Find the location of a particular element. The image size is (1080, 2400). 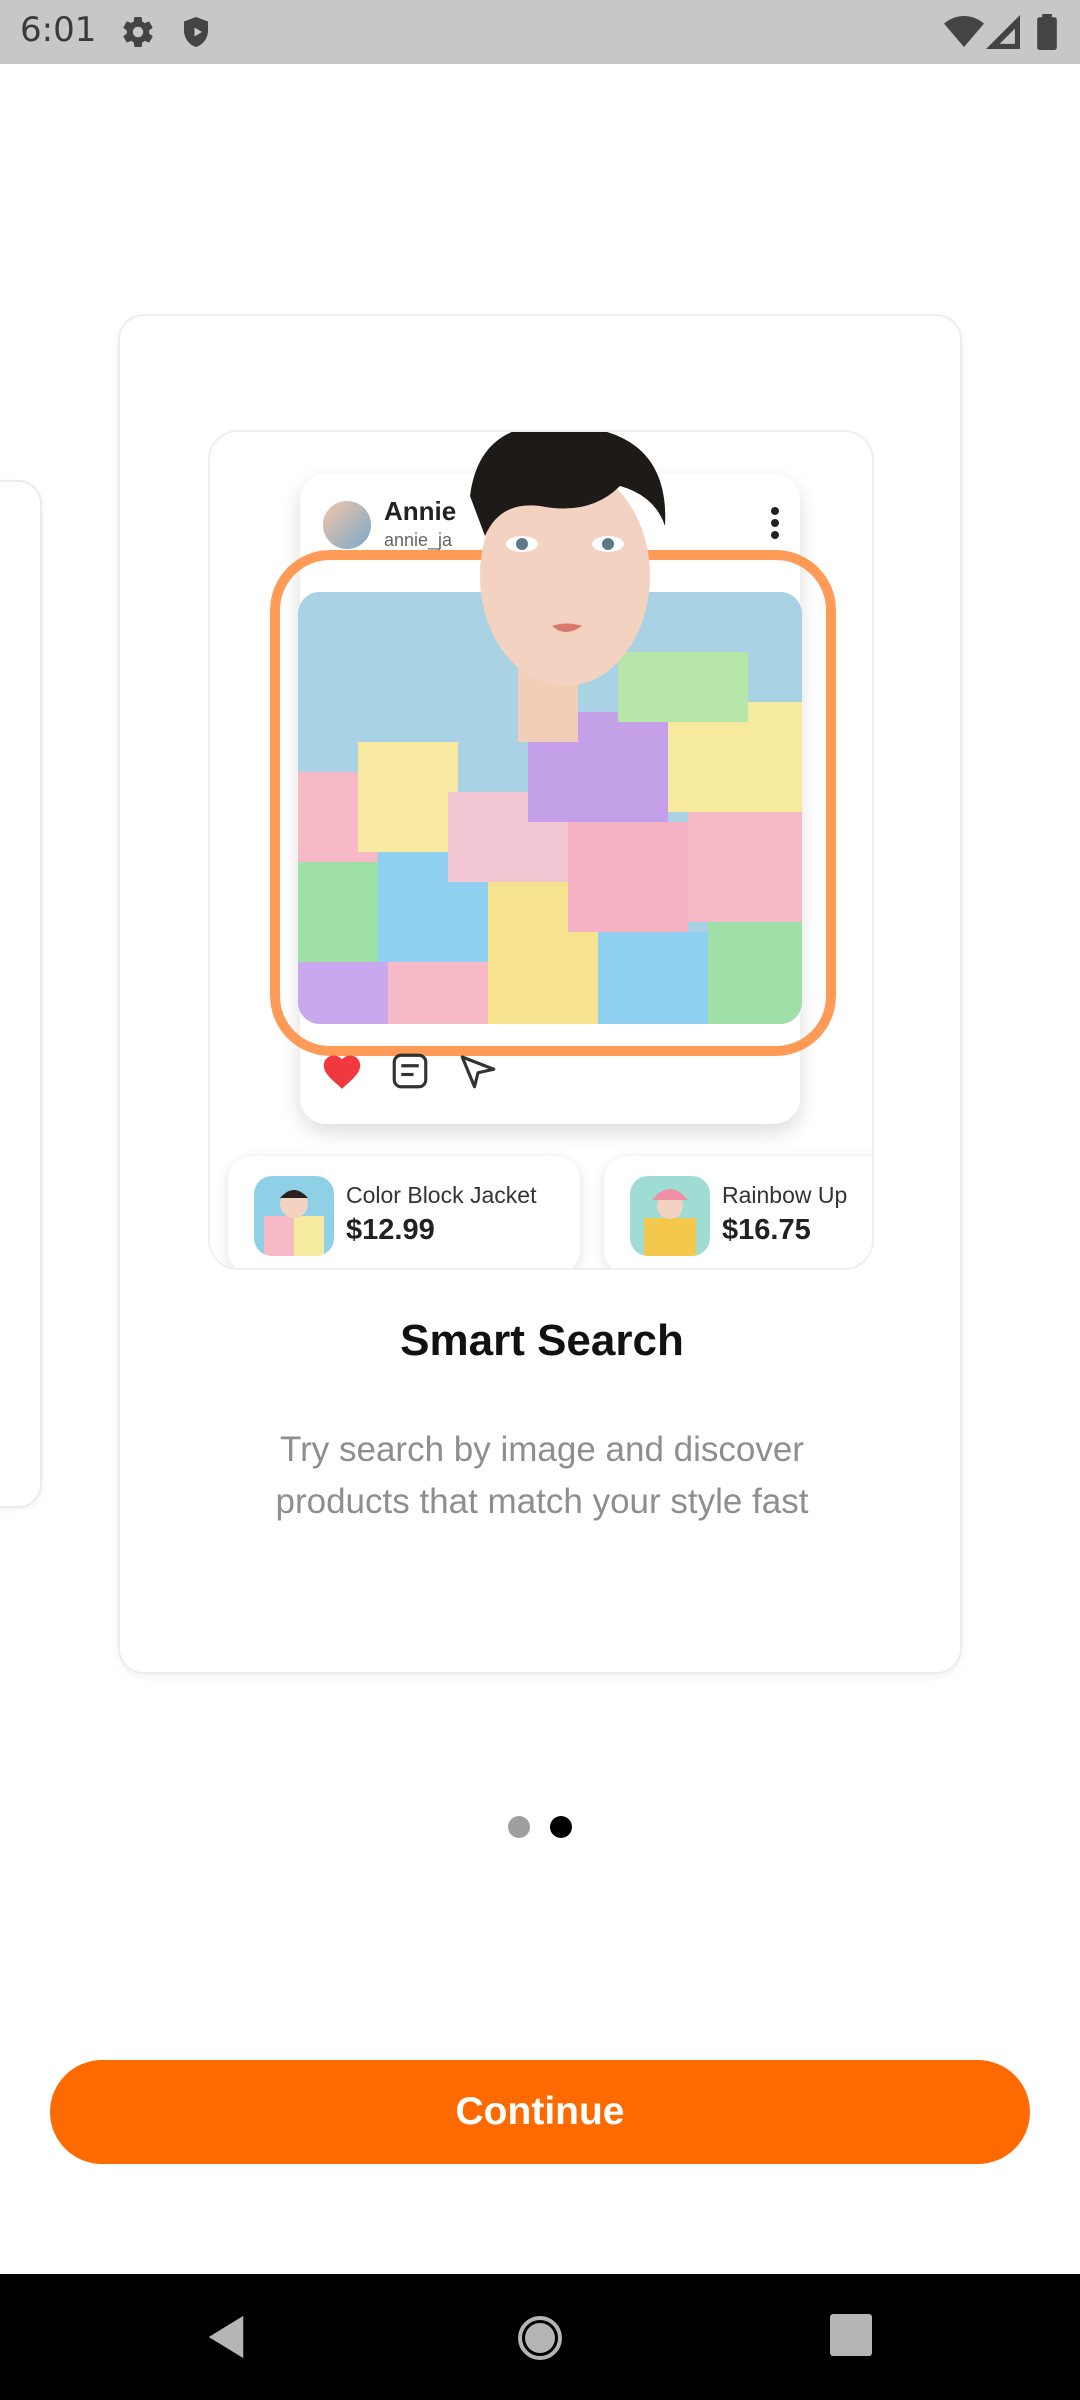

product-name: Color Block Jacket is located at coordinates (441, 1195).